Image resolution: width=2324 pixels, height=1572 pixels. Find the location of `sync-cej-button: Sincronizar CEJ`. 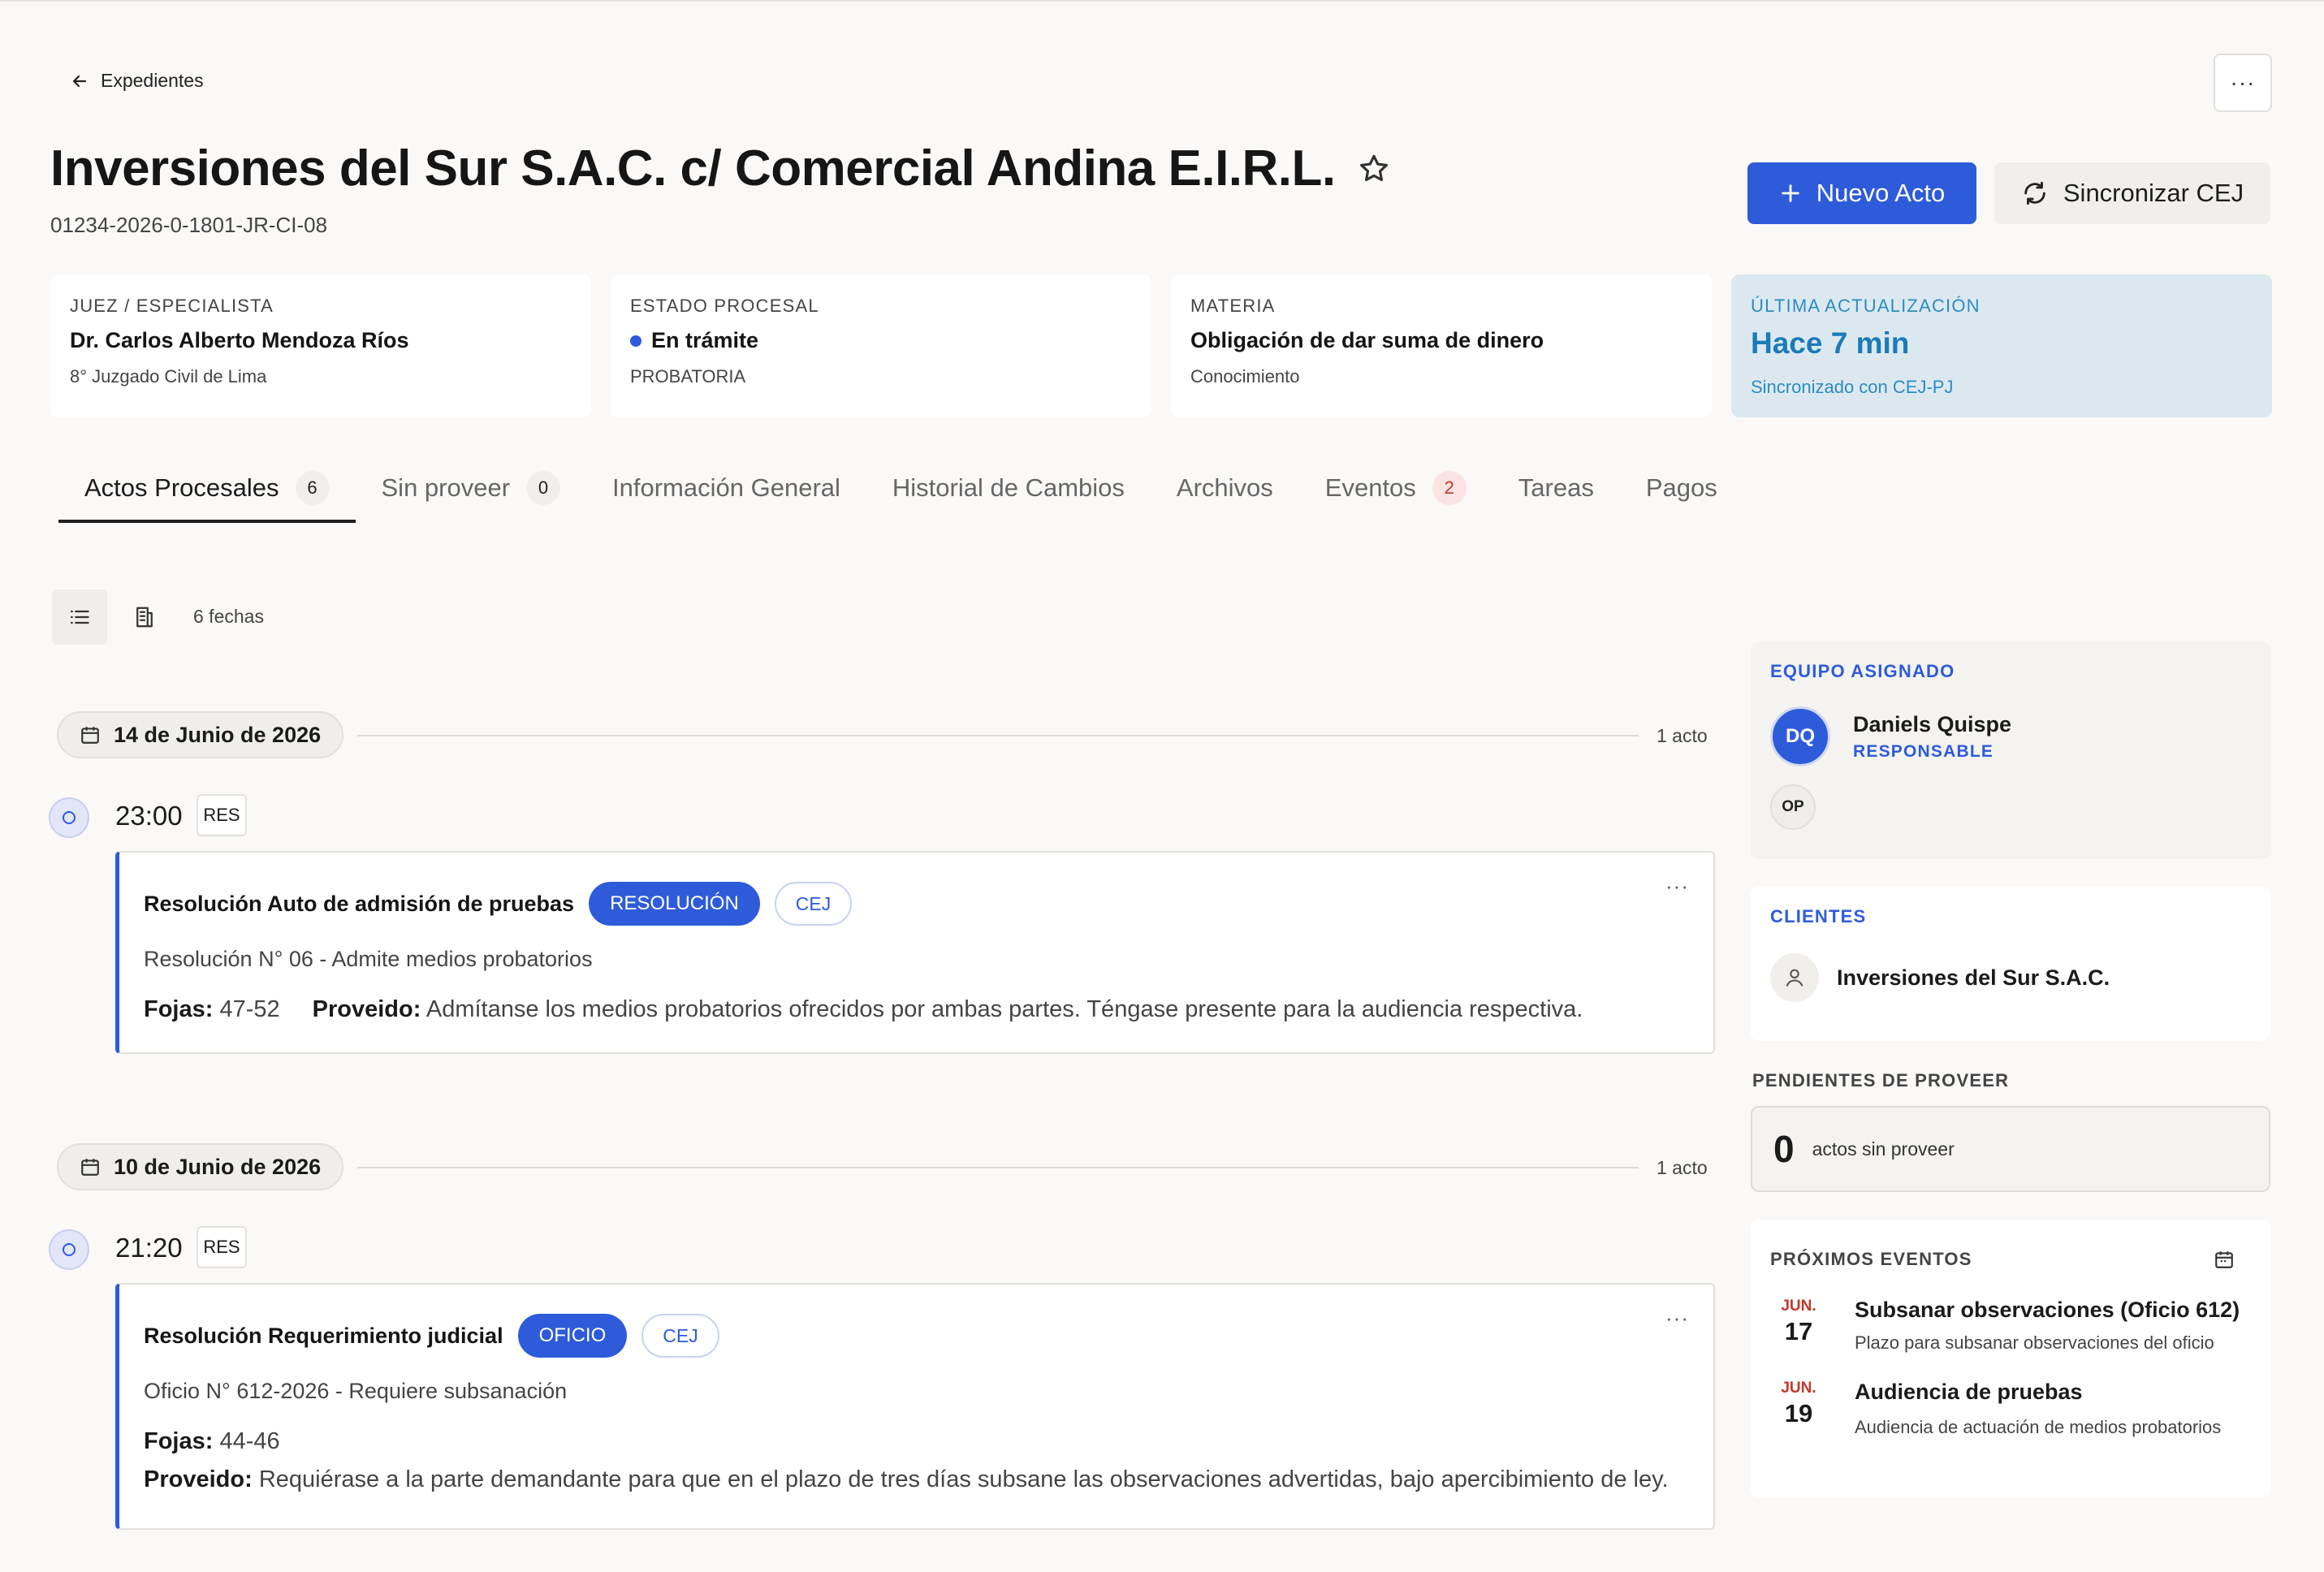

sync-cej-button: Sincronizar CEJ is located at coordinates (2132, 193).